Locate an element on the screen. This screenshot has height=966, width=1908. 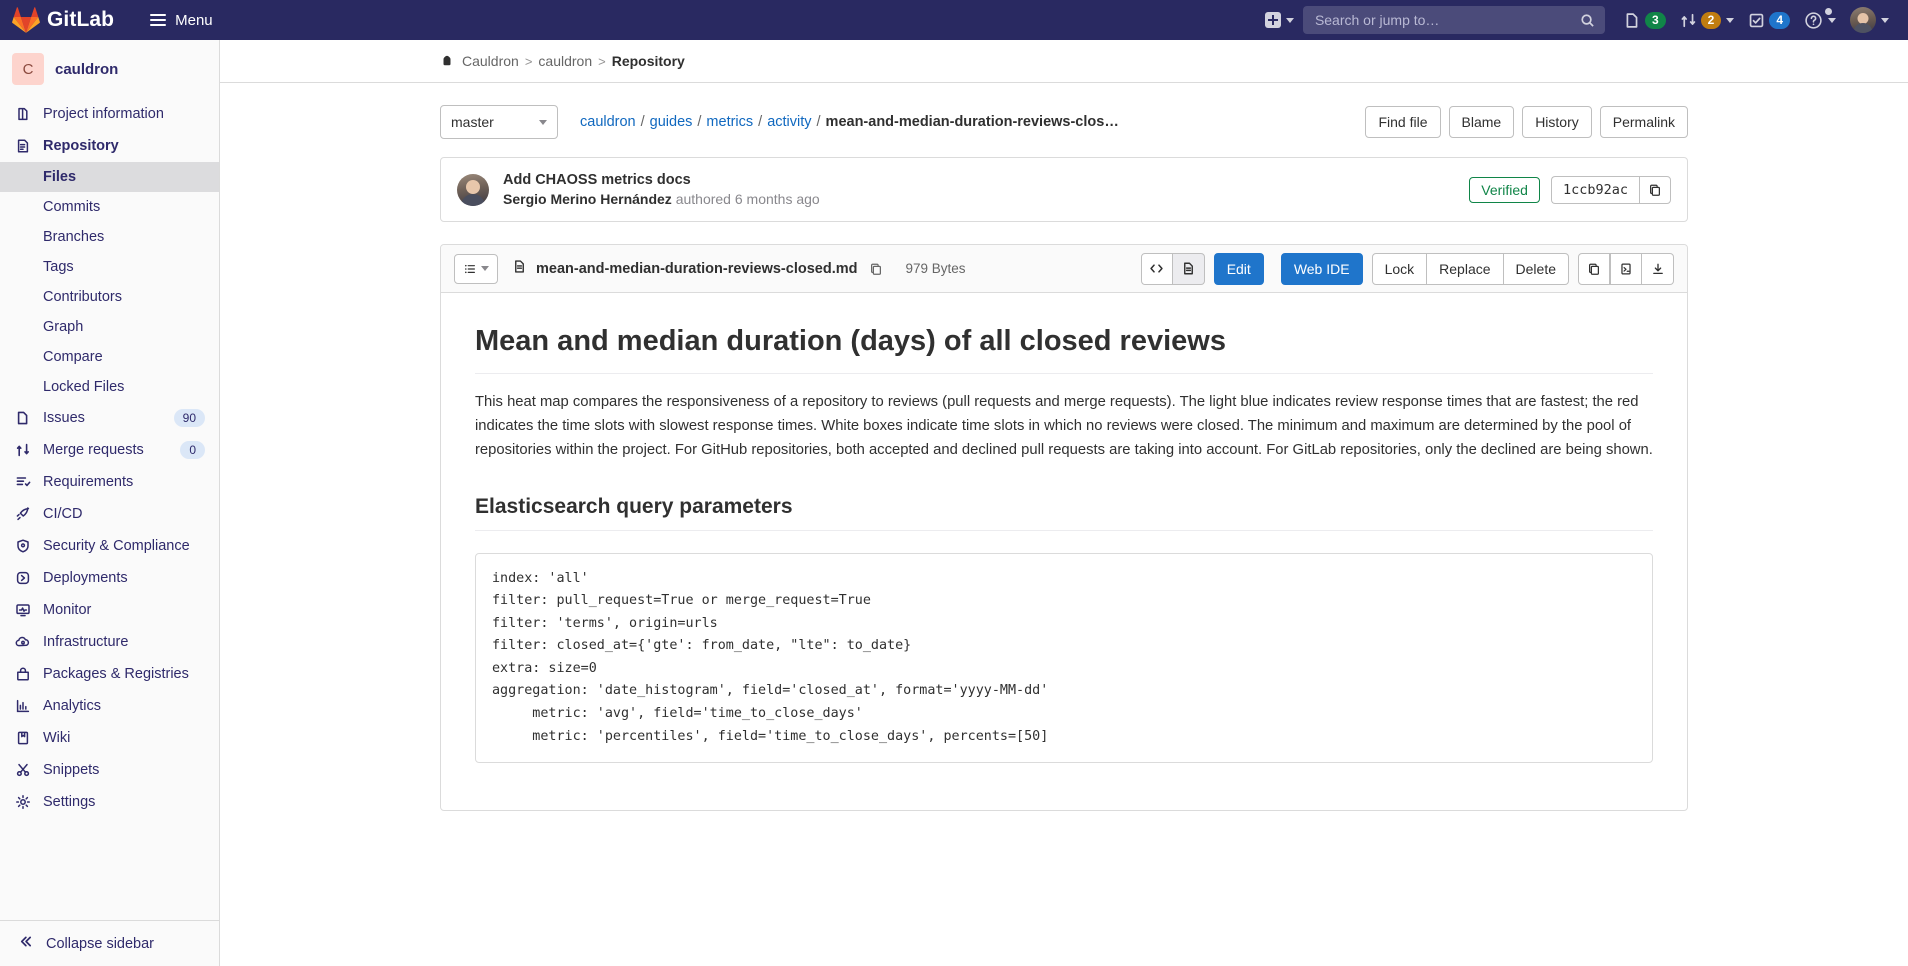
copy-file-path-button is located at coordinates (876, 269).